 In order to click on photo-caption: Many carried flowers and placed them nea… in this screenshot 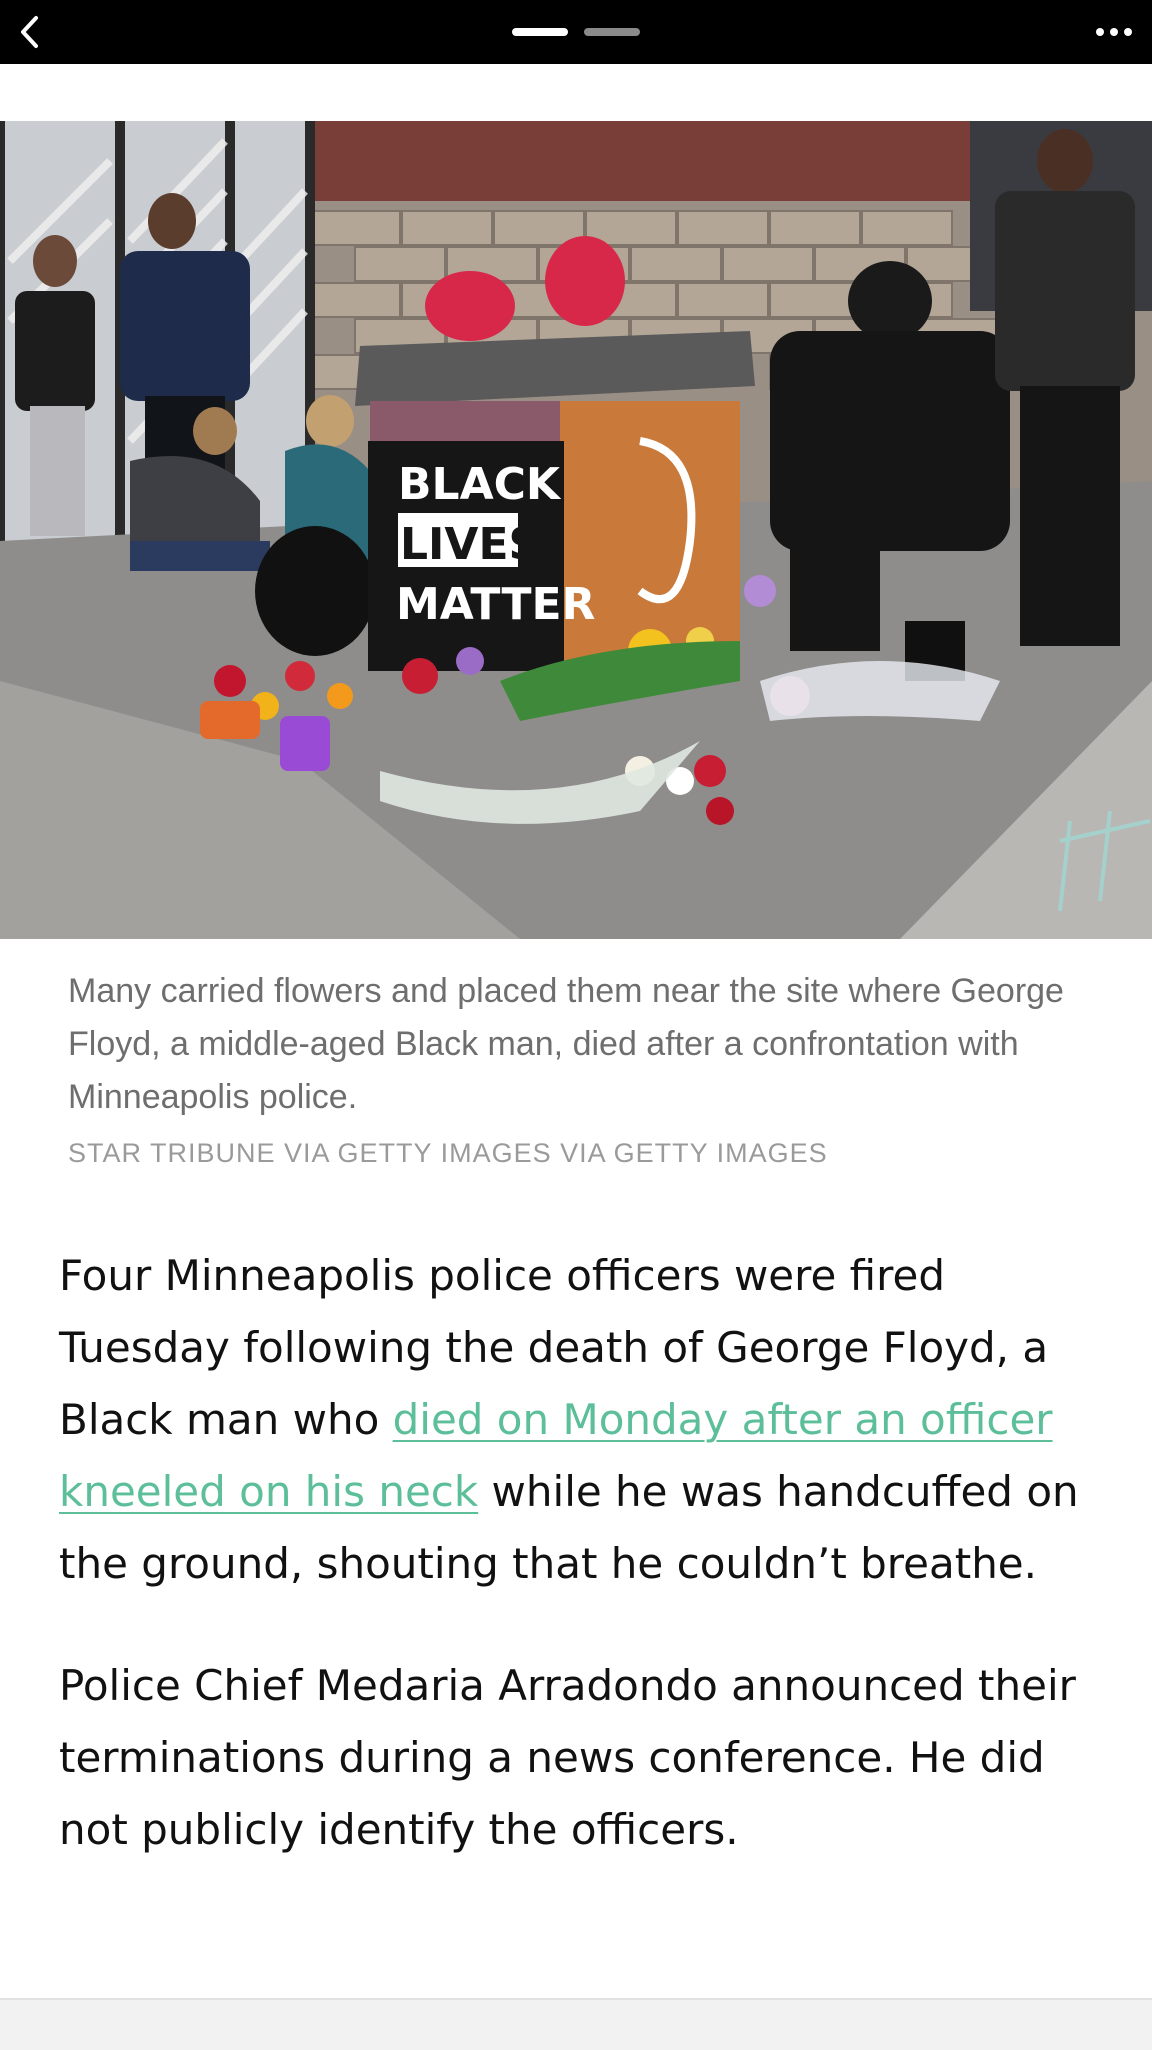, I will do `click(566, 1044)`.